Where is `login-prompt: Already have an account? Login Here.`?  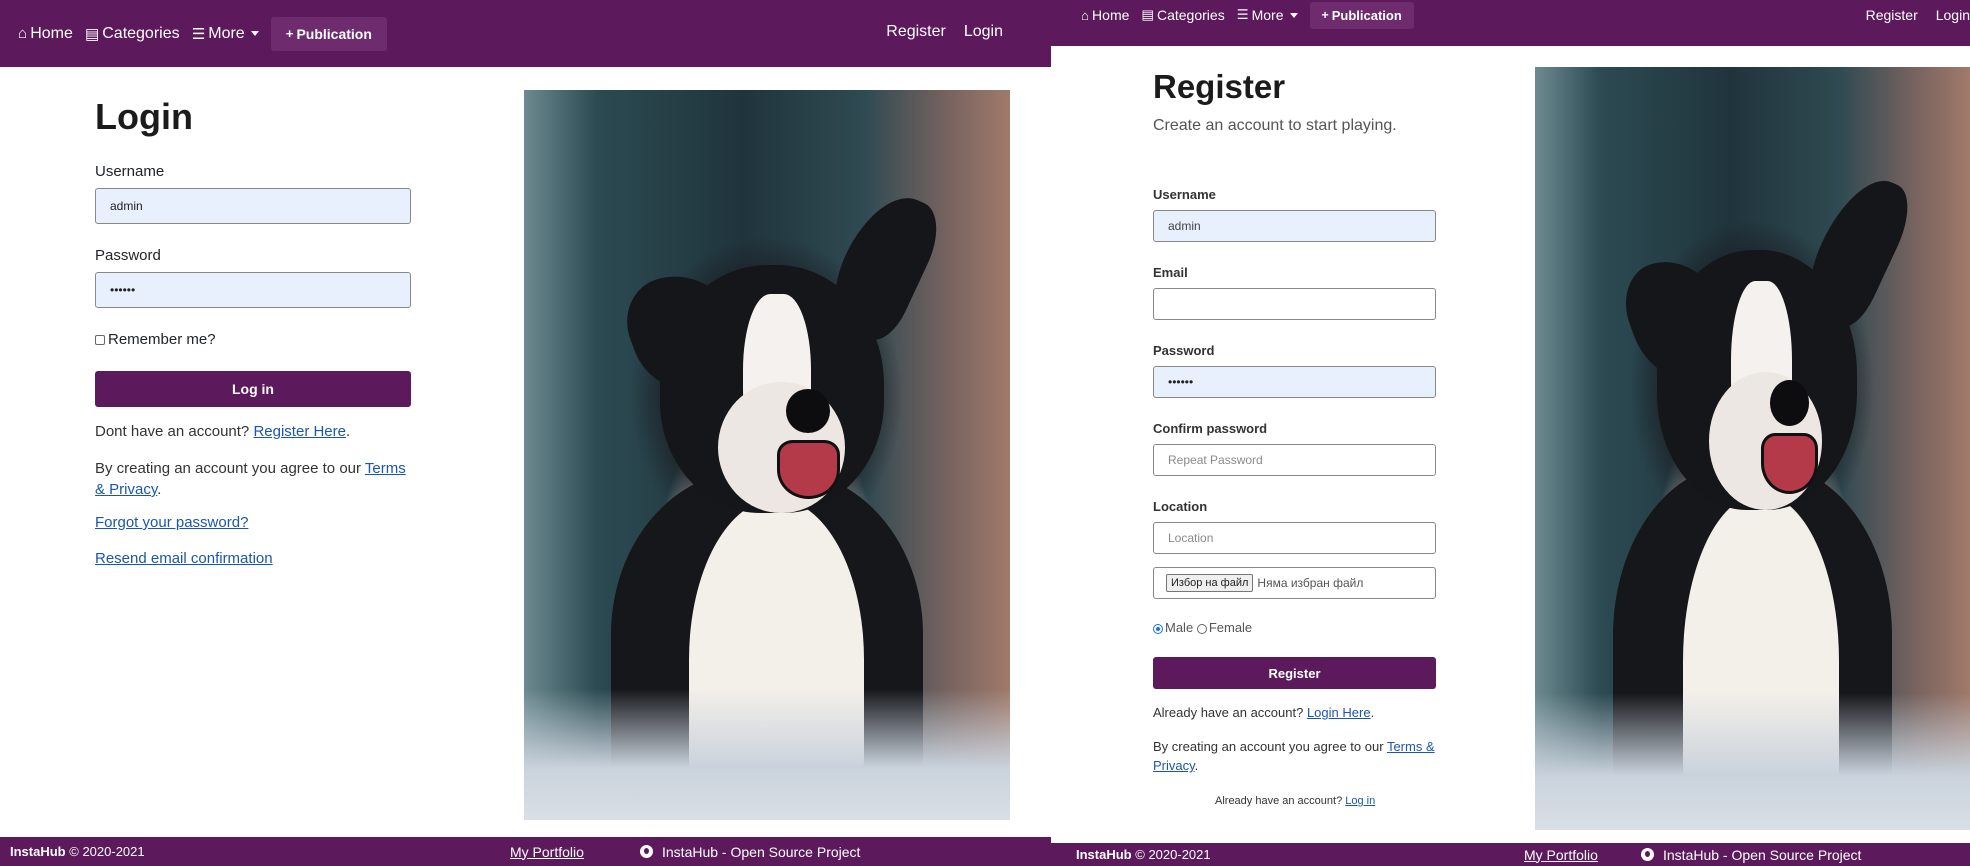 login-prompt: Already have an account? Login Here. is located at coordinates (1264, 712).